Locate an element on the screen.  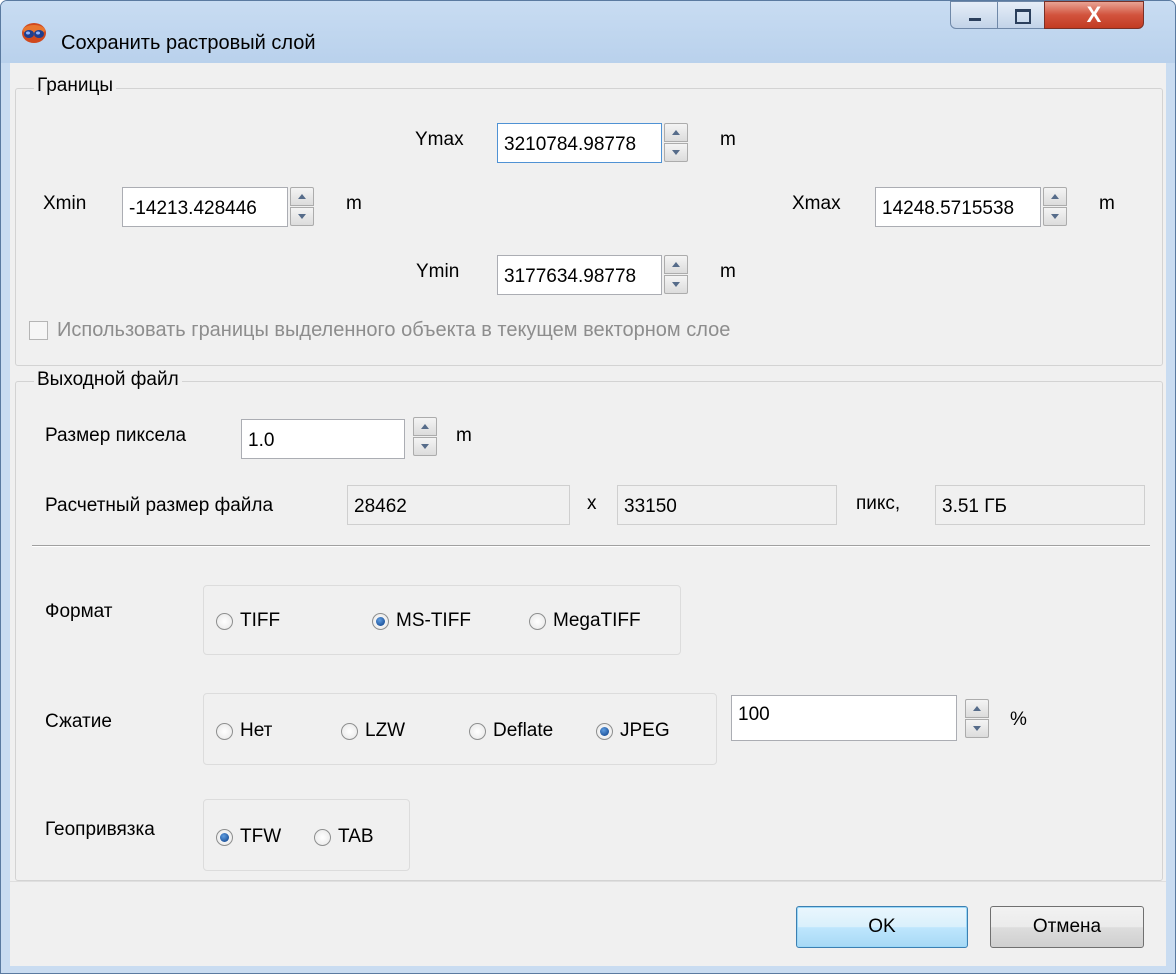
jpeg-quality-unit: % is located at coordinates (1018, 719).